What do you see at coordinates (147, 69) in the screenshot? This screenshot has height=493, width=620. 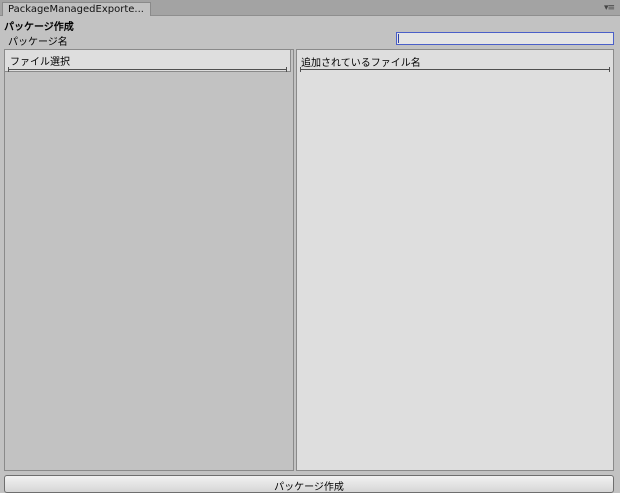 I see `file-select-divider` at bounding box center [147, 69].